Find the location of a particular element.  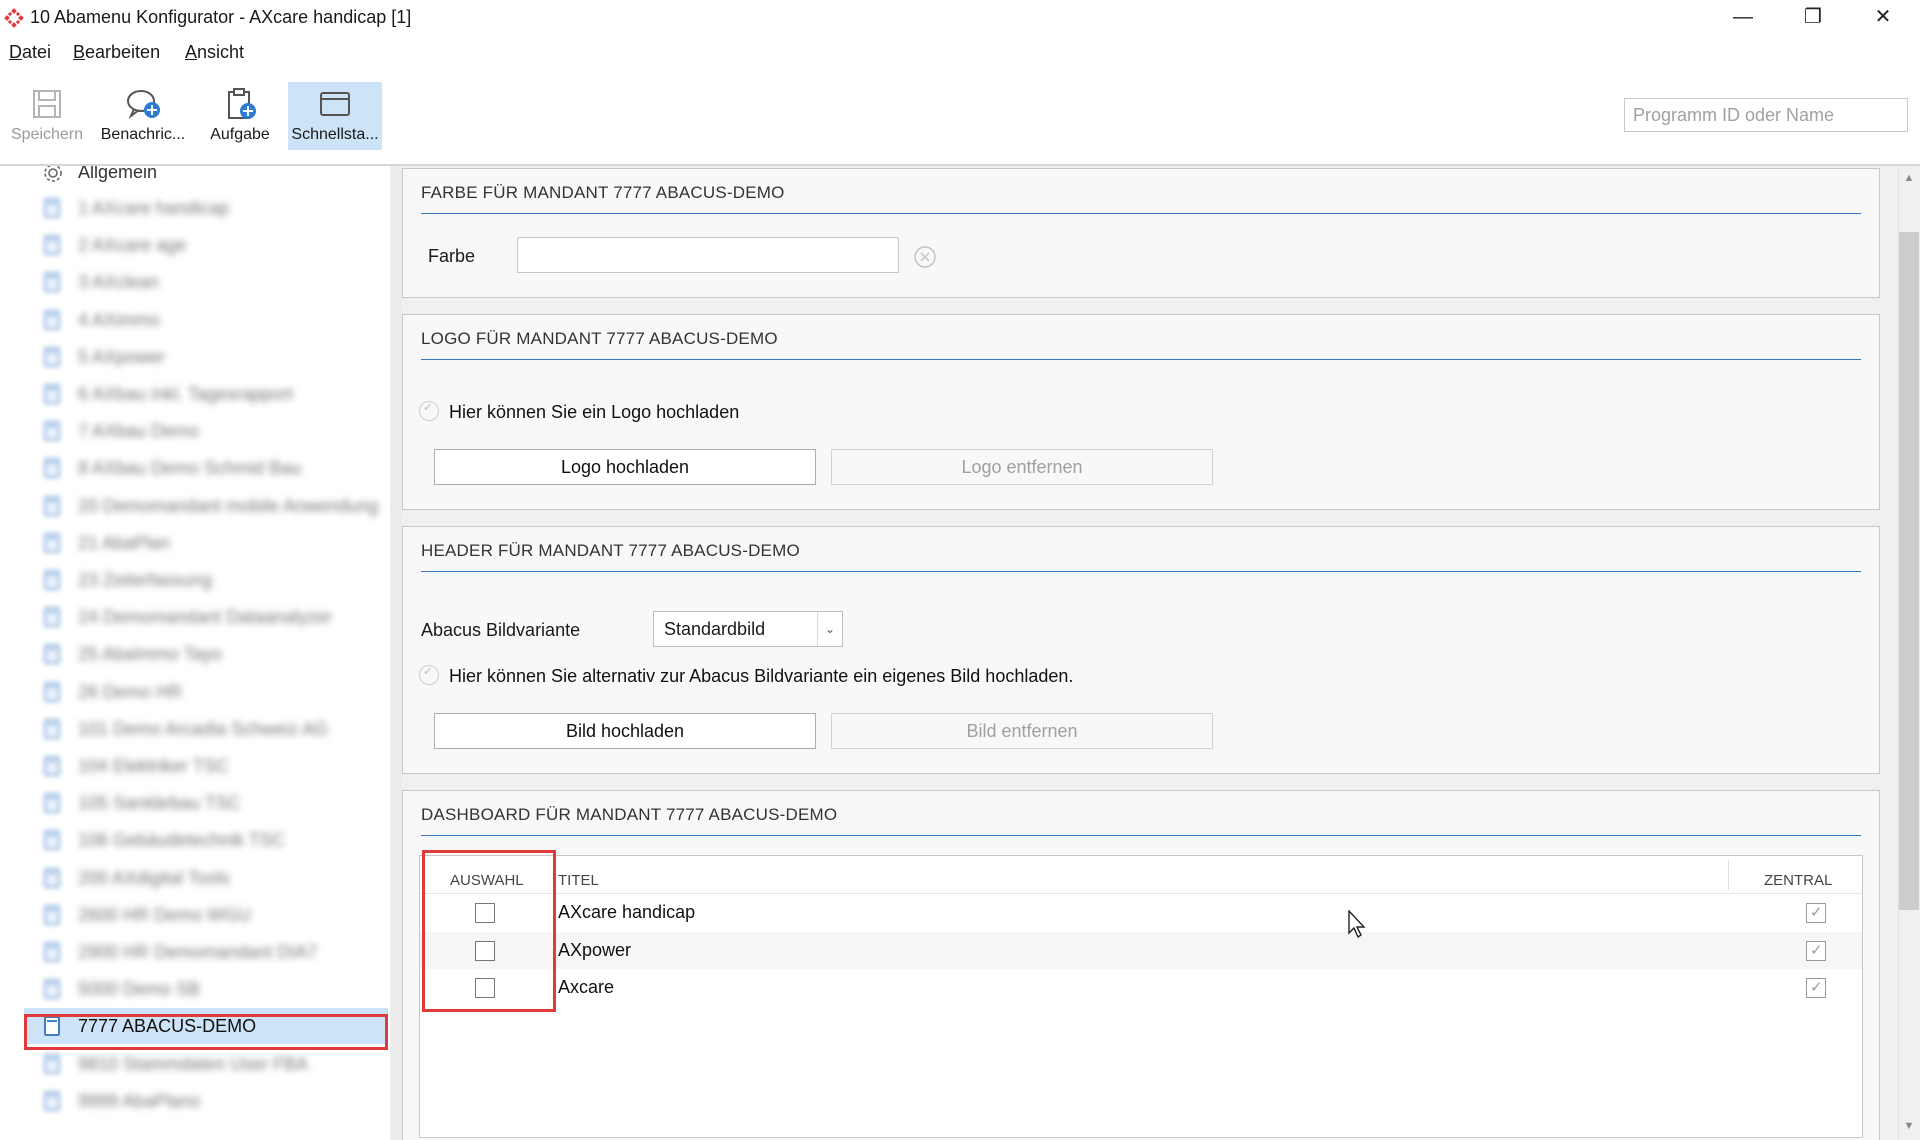

sidebar-item: 8 AXbau Demo Schmid Bau is located at coordinates (194, 468).